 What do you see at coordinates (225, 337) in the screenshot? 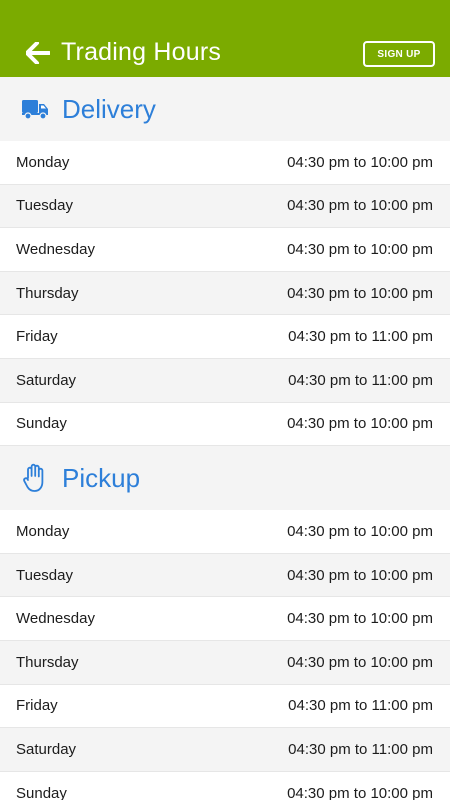
I see `delivery-row-friday: Friday 04:30 pm to 11:00 pm` at bounding box center [225, 337].